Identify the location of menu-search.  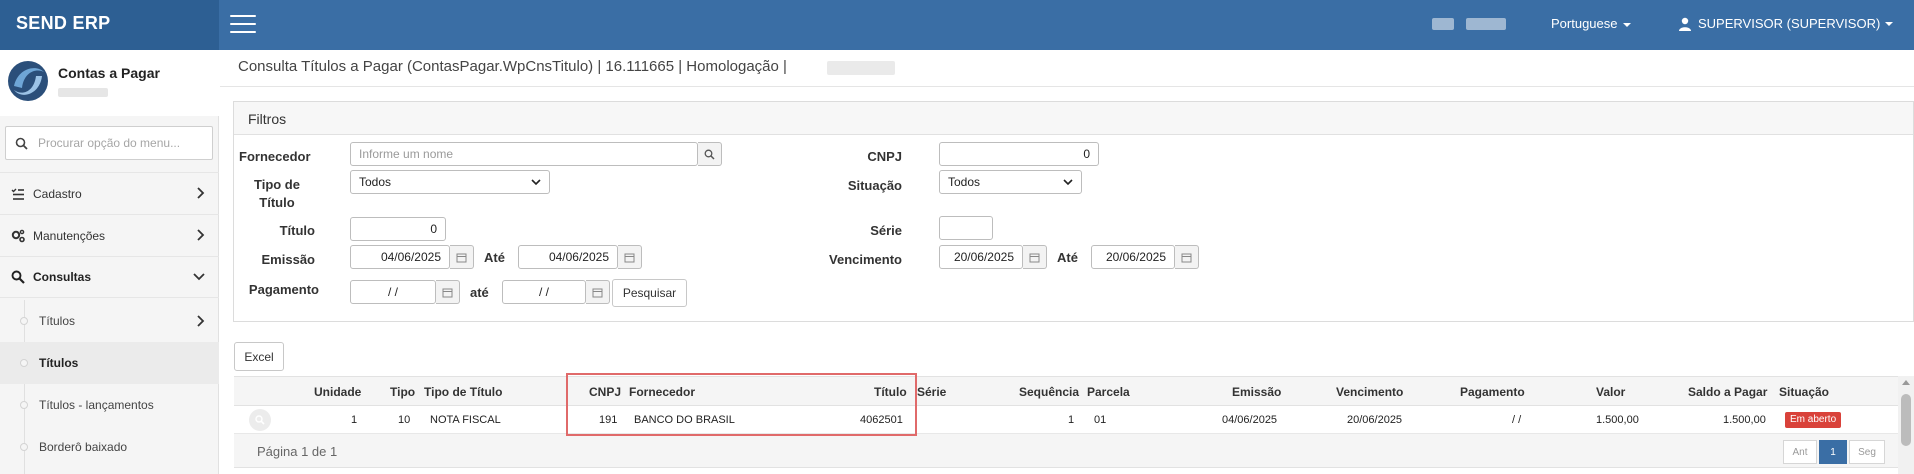
(109, 143).